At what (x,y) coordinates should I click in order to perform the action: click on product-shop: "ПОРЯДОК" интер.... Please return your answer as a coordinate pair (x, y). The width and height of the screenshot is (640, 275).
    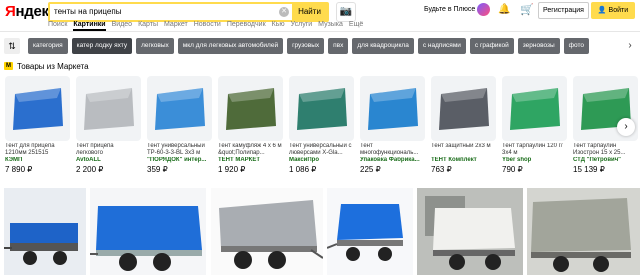
    Looking at the image, I should click on (179, 160).